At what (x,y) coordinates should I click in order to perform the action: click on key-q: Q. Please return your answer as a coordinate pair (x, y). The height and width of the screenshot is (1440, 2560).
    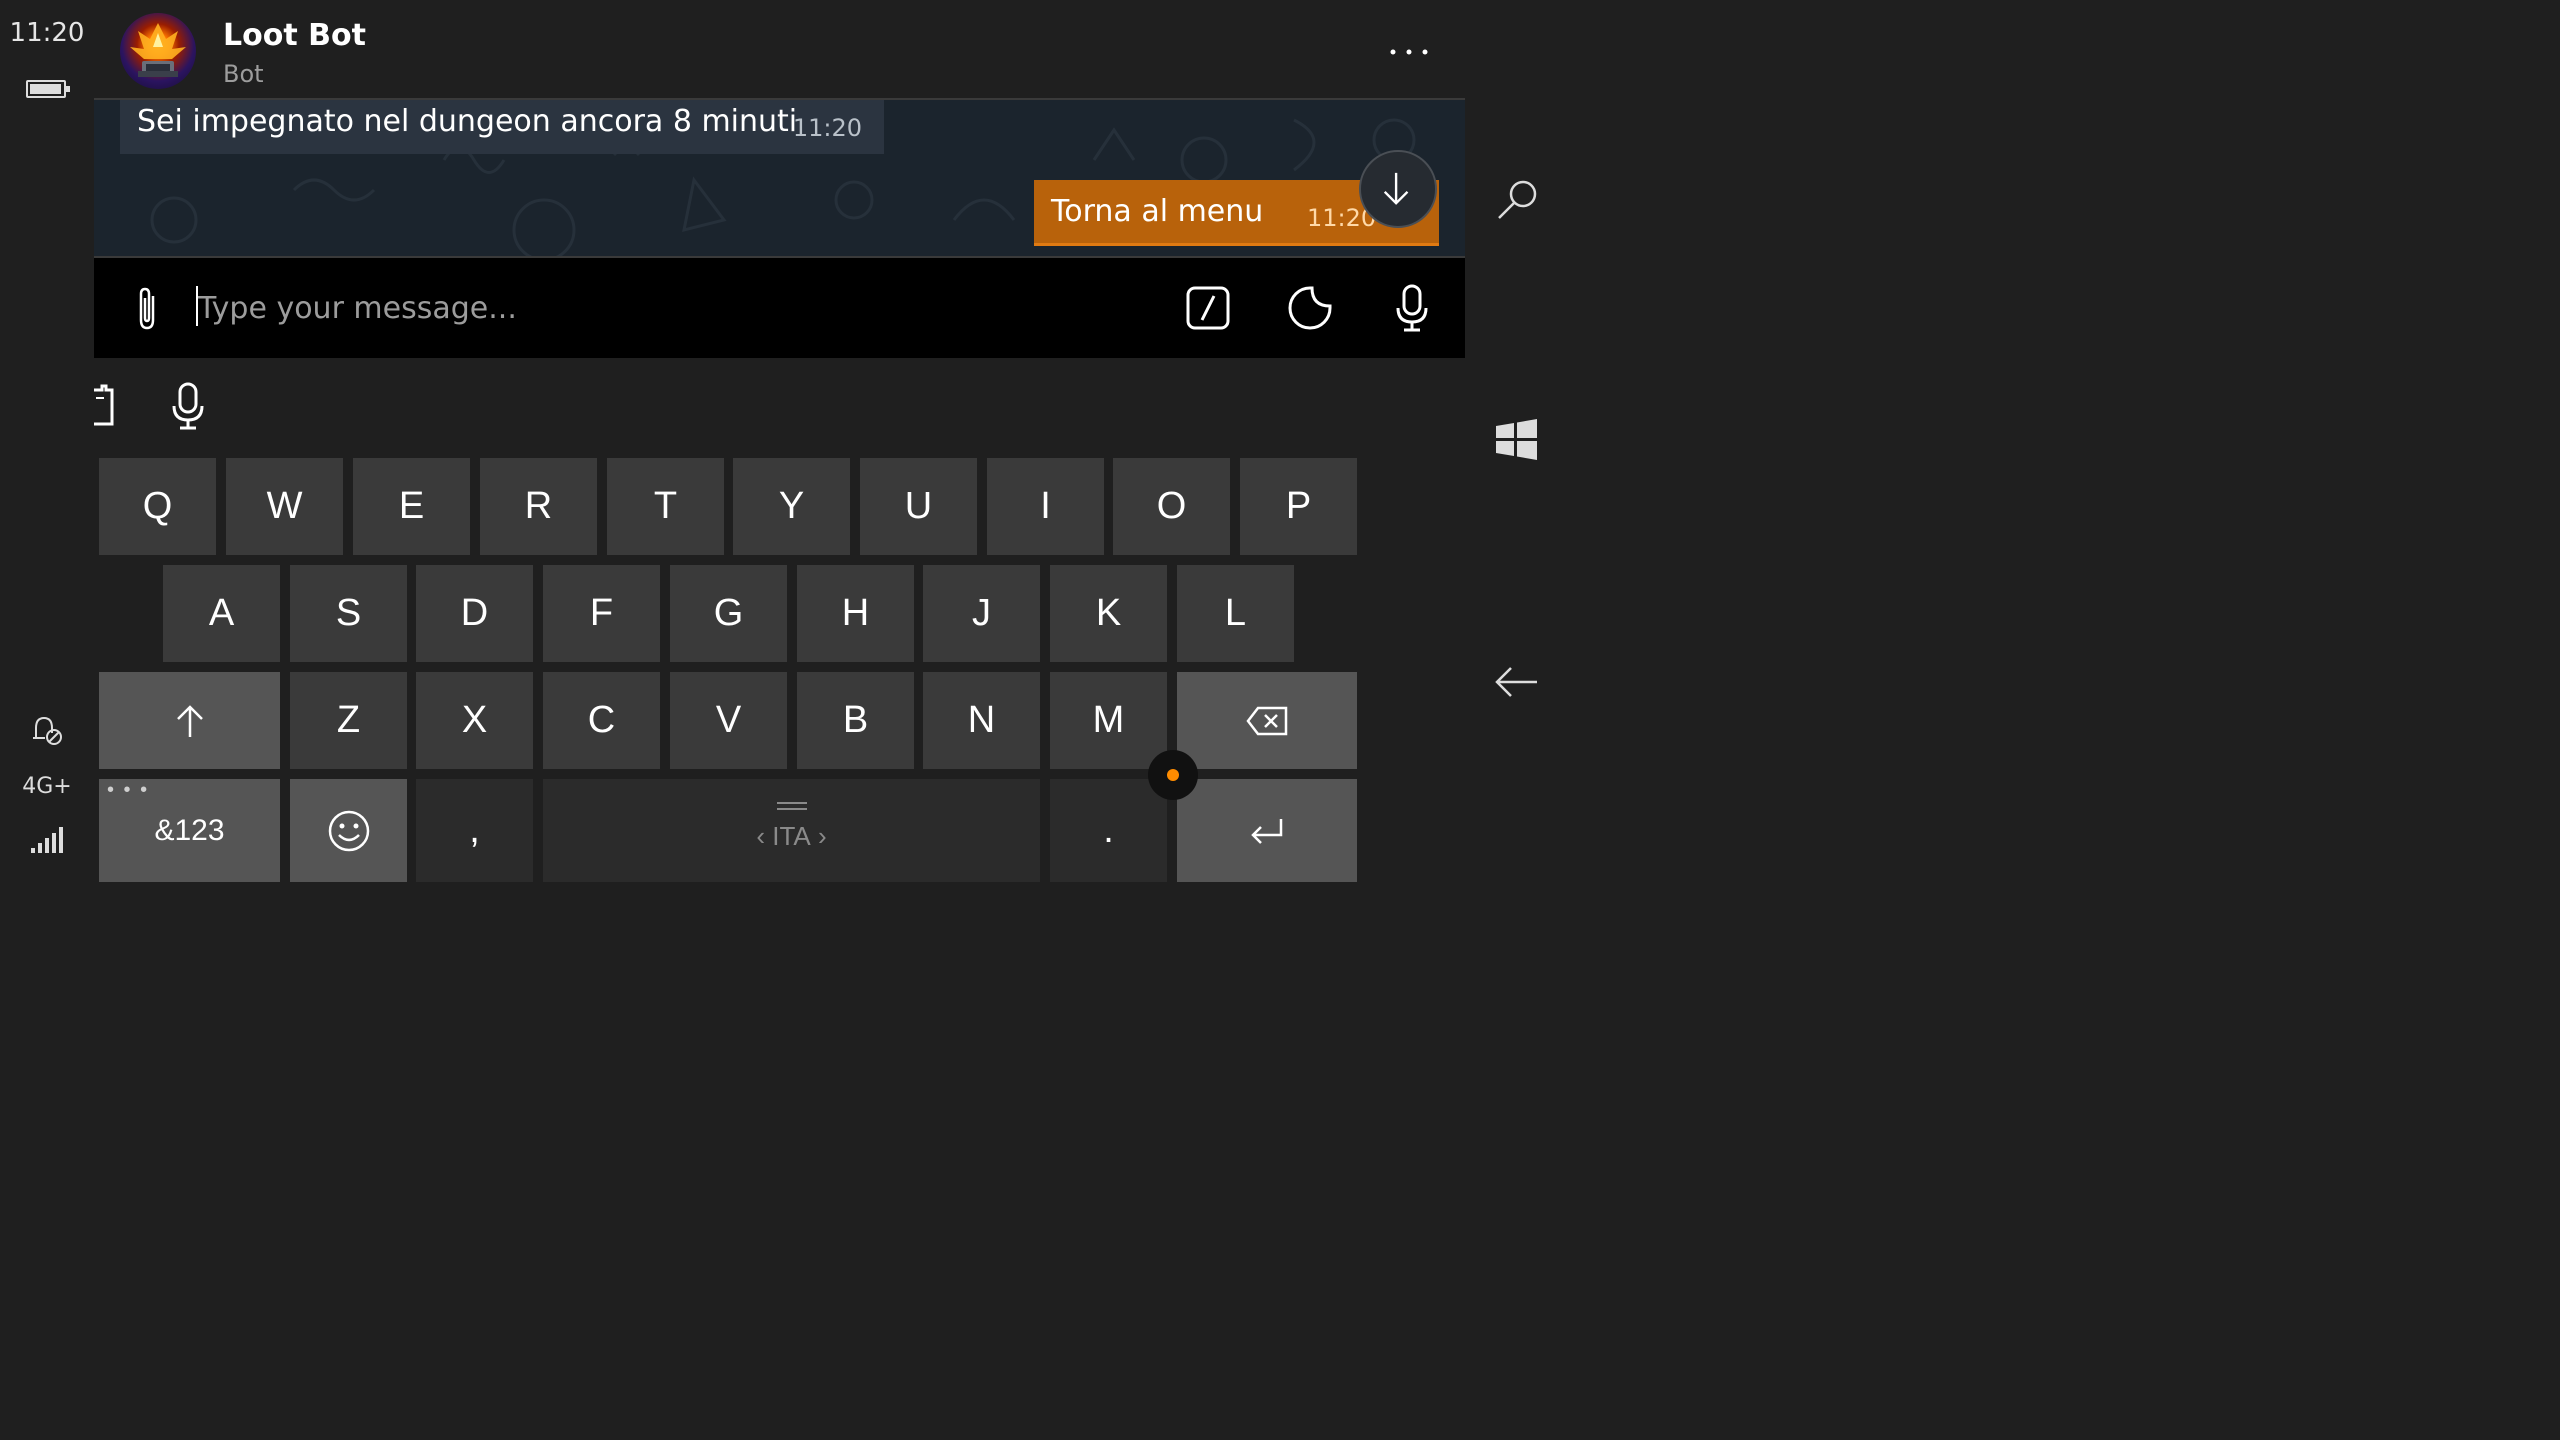
    Looking at the image, I should click on (157, 506).